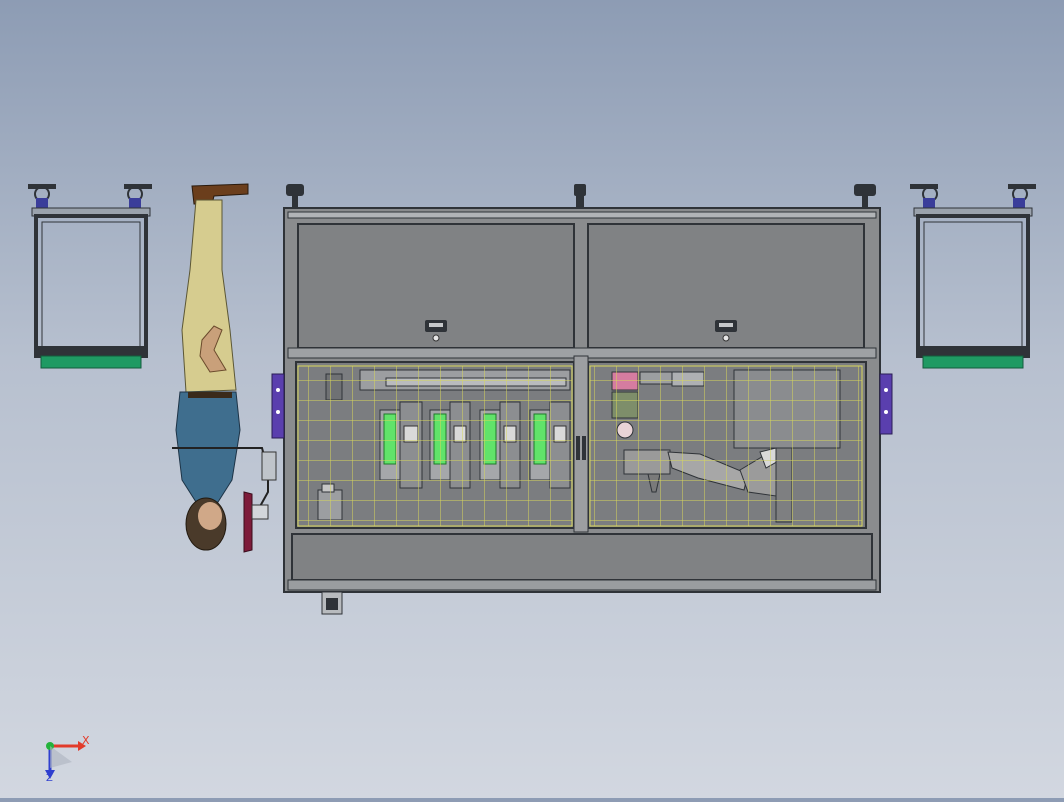  Describe the element at coordinates (435, 446) in the screenshot. I see `safety-grid-left` at that location.